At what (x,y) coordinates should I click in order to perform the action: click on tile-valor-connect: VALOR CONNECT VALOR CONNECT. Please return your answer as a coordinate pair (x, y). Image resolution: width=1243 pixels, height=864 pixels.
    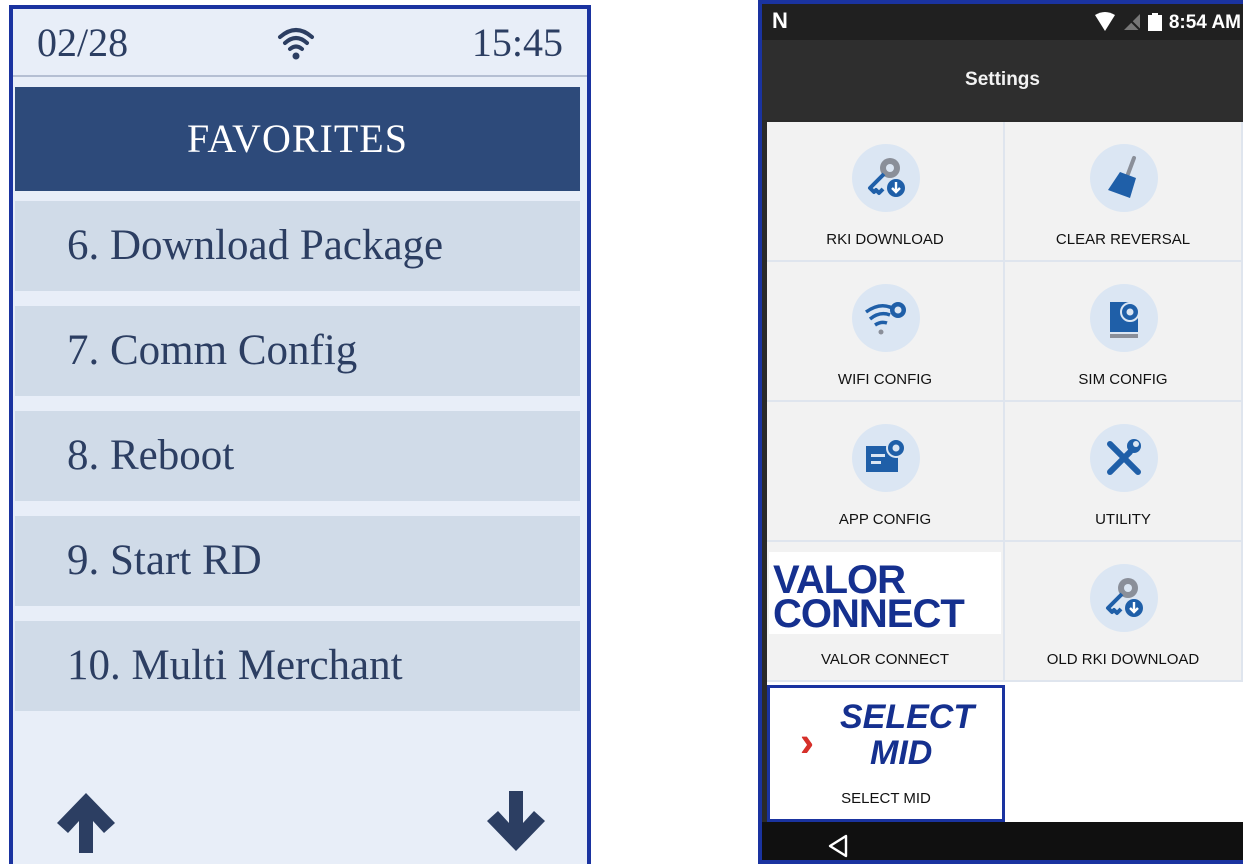
    Looking at the image, I should click on (886, 612).